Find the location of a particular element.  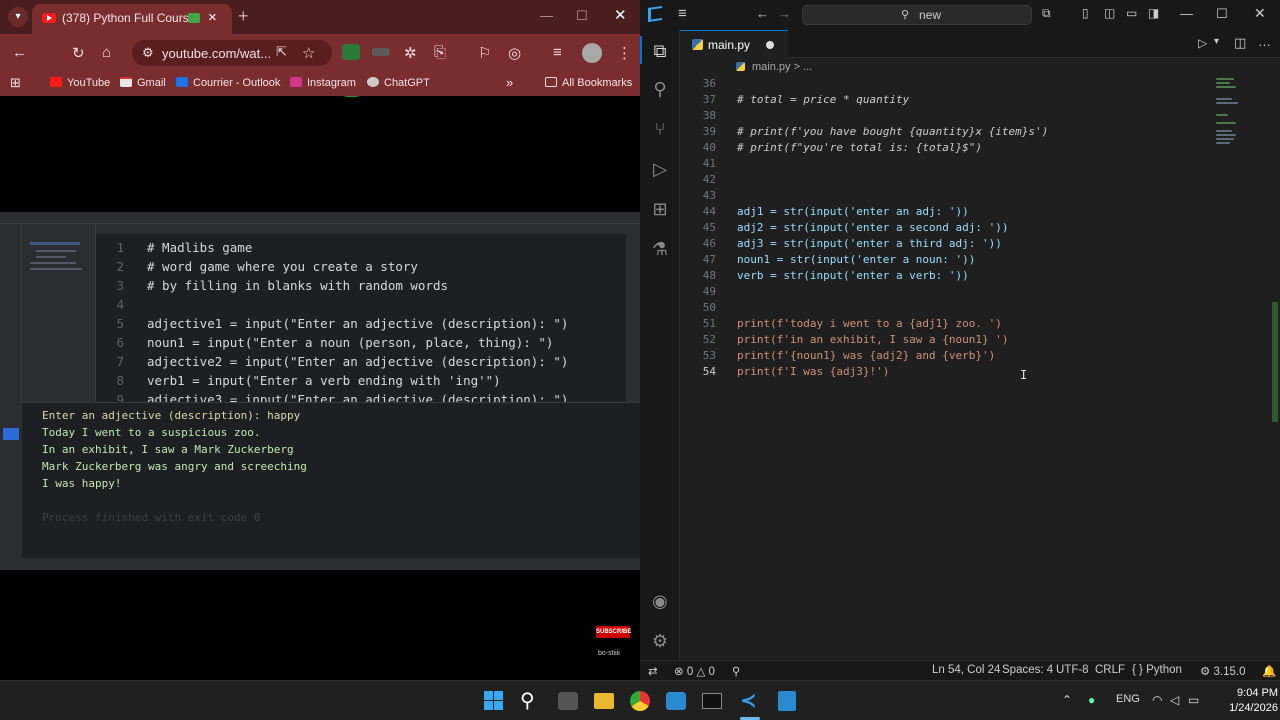

translate-icon: ⚐ is located at coordinates (484, 53).